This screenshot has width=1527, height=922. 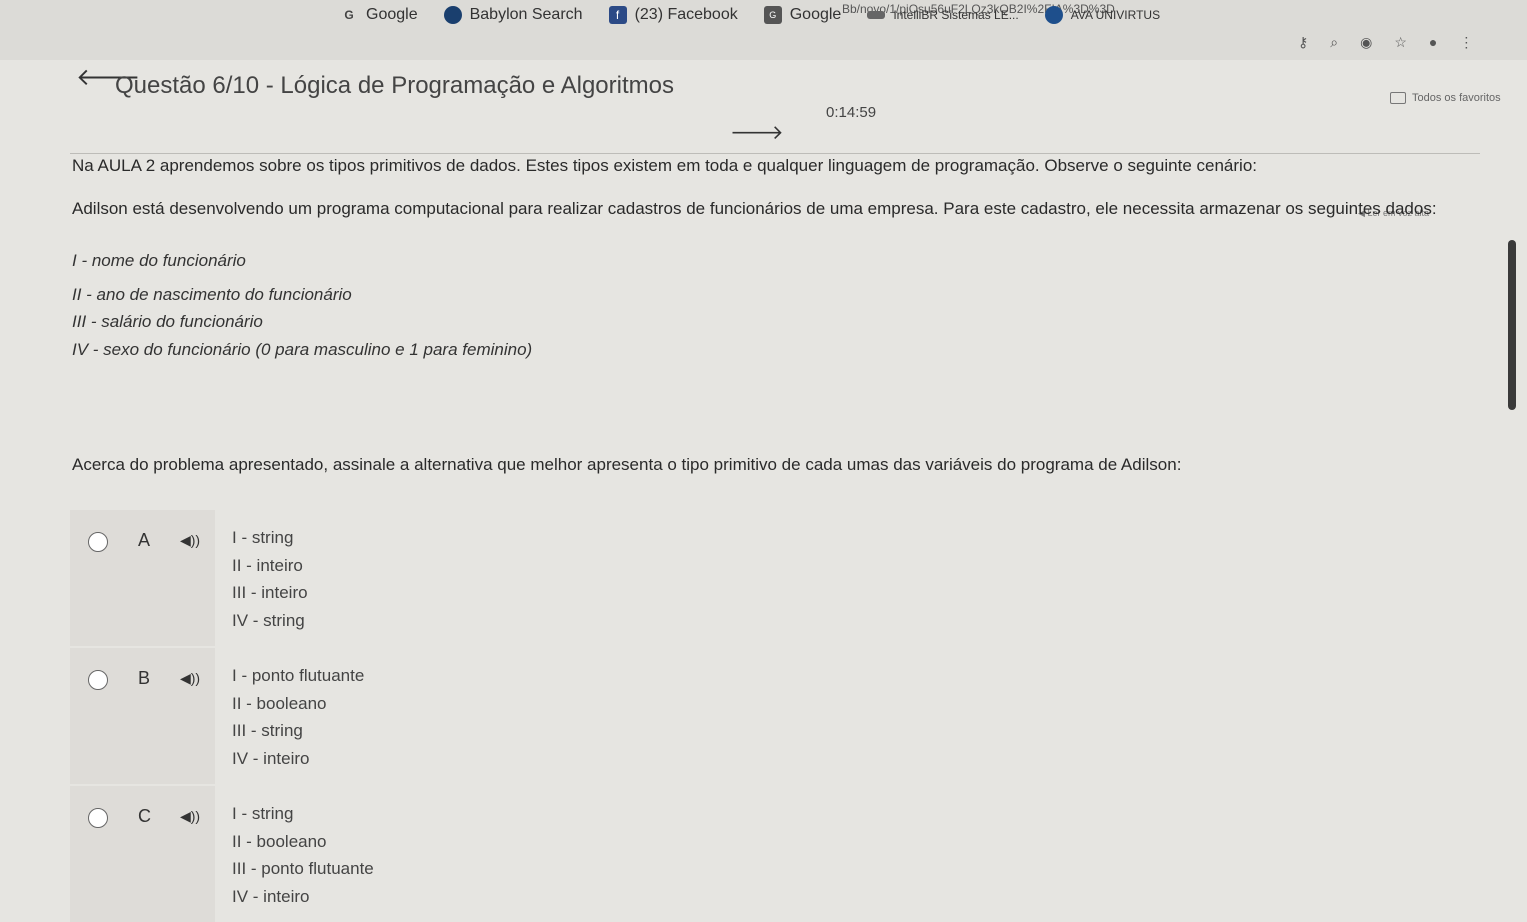 I want to click on star-icon: ☆, so click(x=1400, y=42).